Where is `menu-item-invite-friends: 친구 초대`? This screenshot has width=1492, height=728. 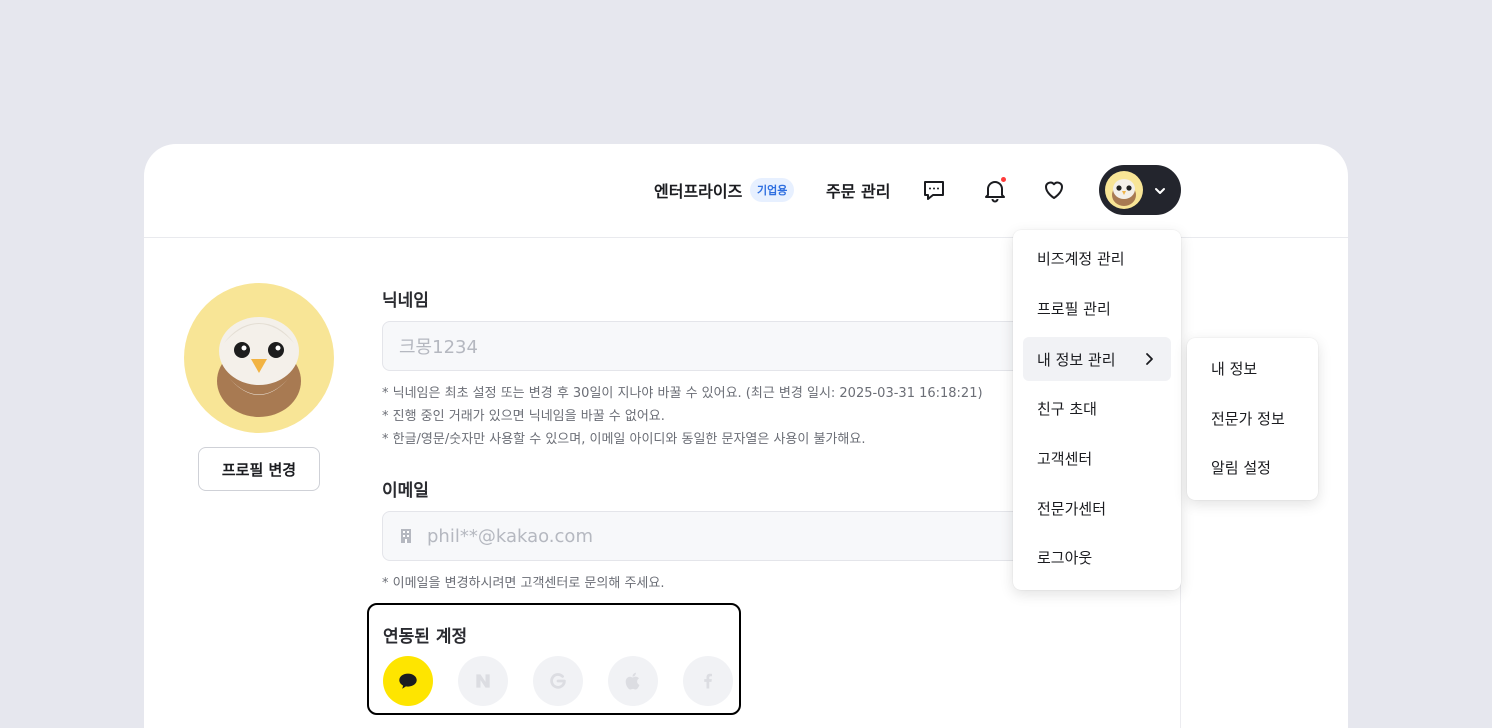
menu-item-invite-friends: 친구 초대 is located at coordinates (1097, 408).